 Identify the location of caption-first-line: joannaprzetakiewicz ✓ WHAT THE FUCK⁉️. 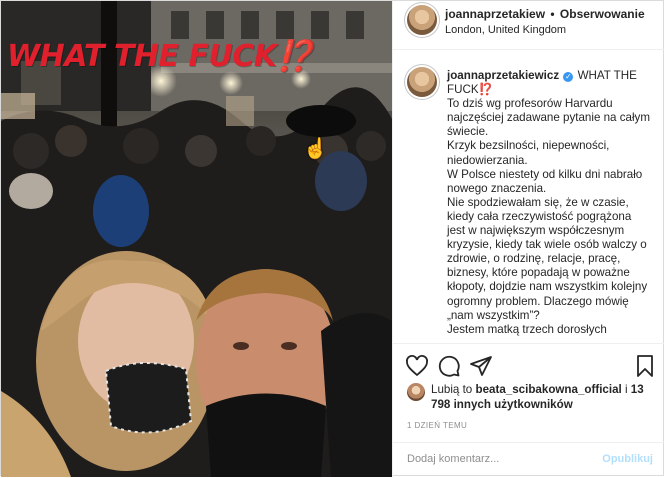
(549, 83).